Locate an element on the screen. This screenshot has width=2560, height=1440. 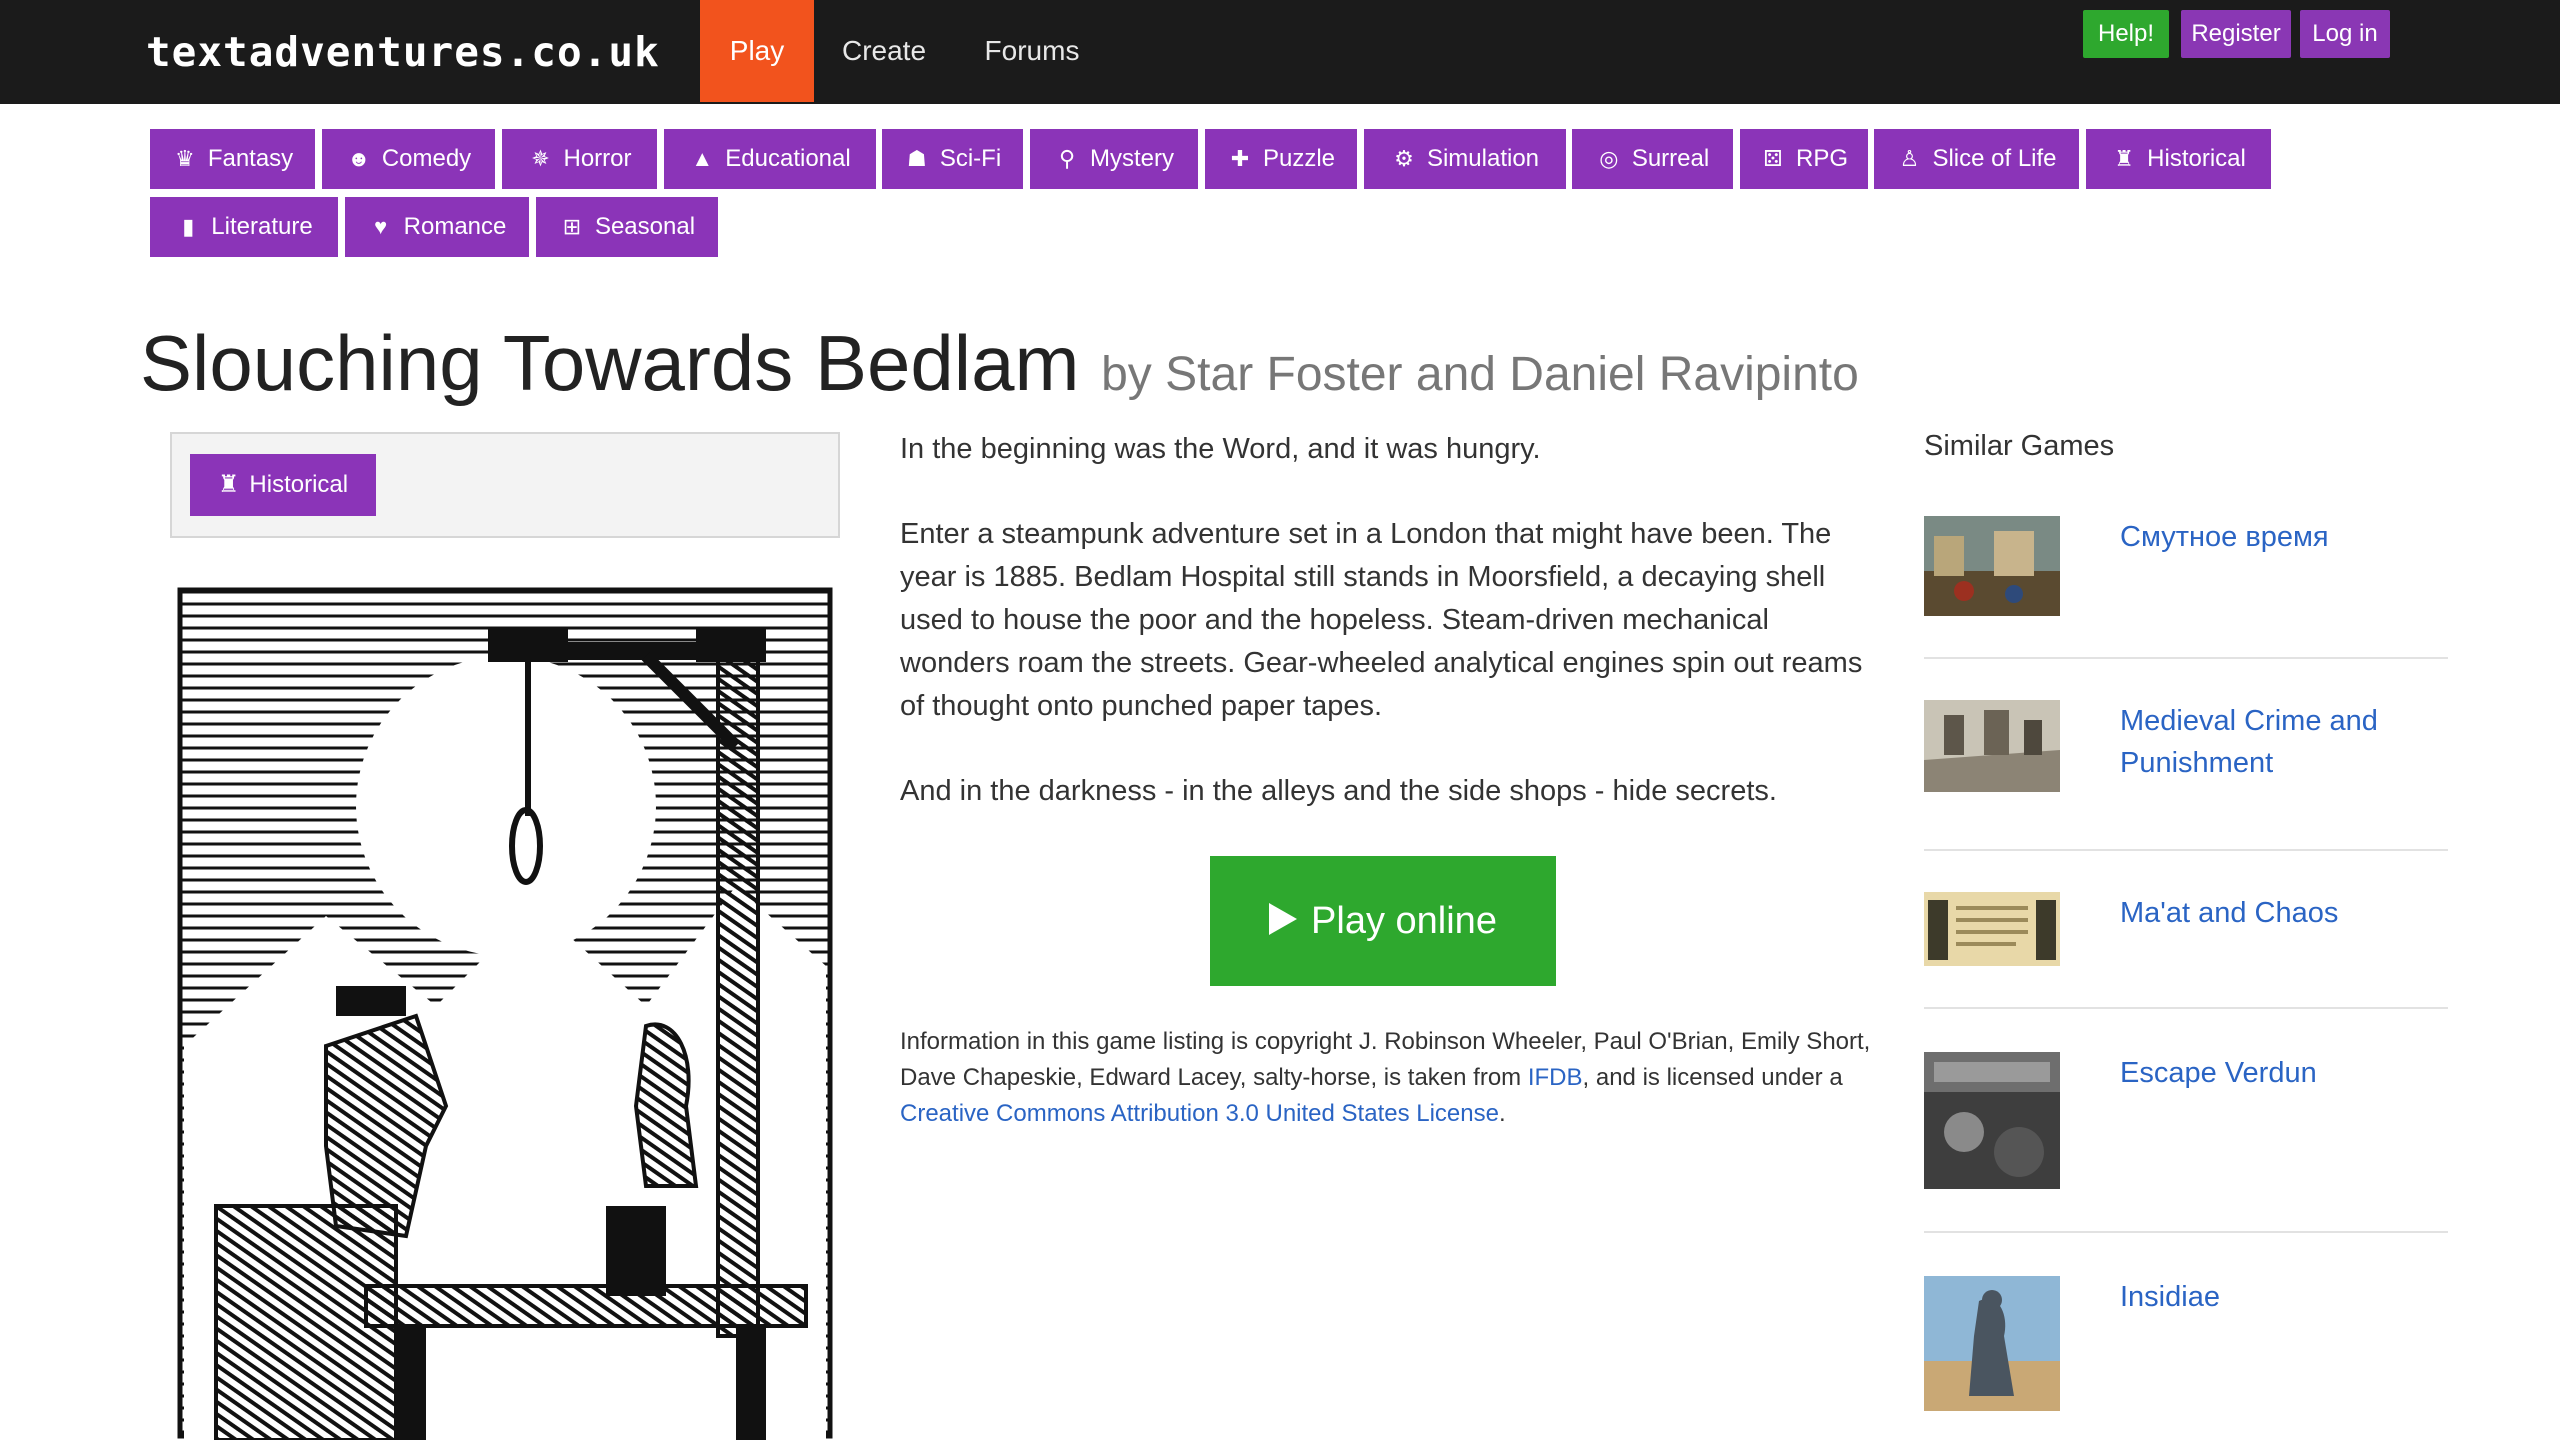
game-byline: by Star Foster and Daniel Ravipinto is located at coordinates (1480, 374).